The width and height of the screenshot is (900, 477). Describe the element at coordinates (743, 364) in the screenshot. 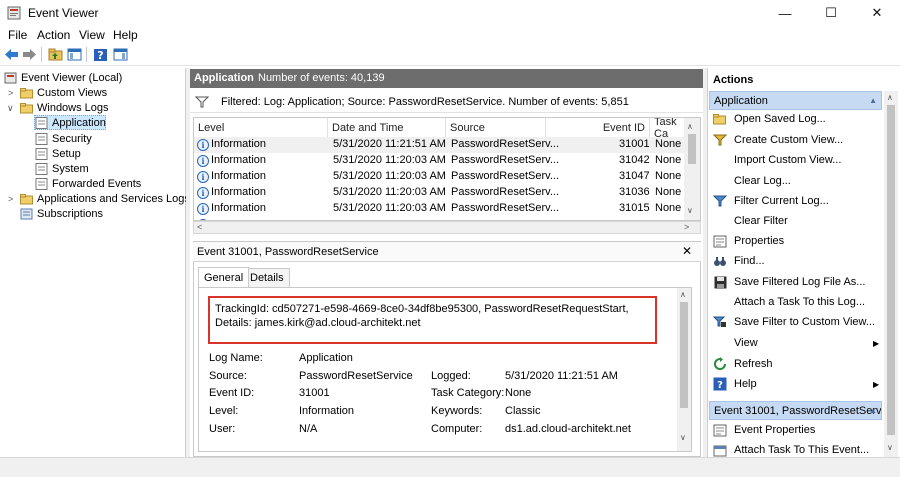

I see `action-refresh: Refresh` at that location.